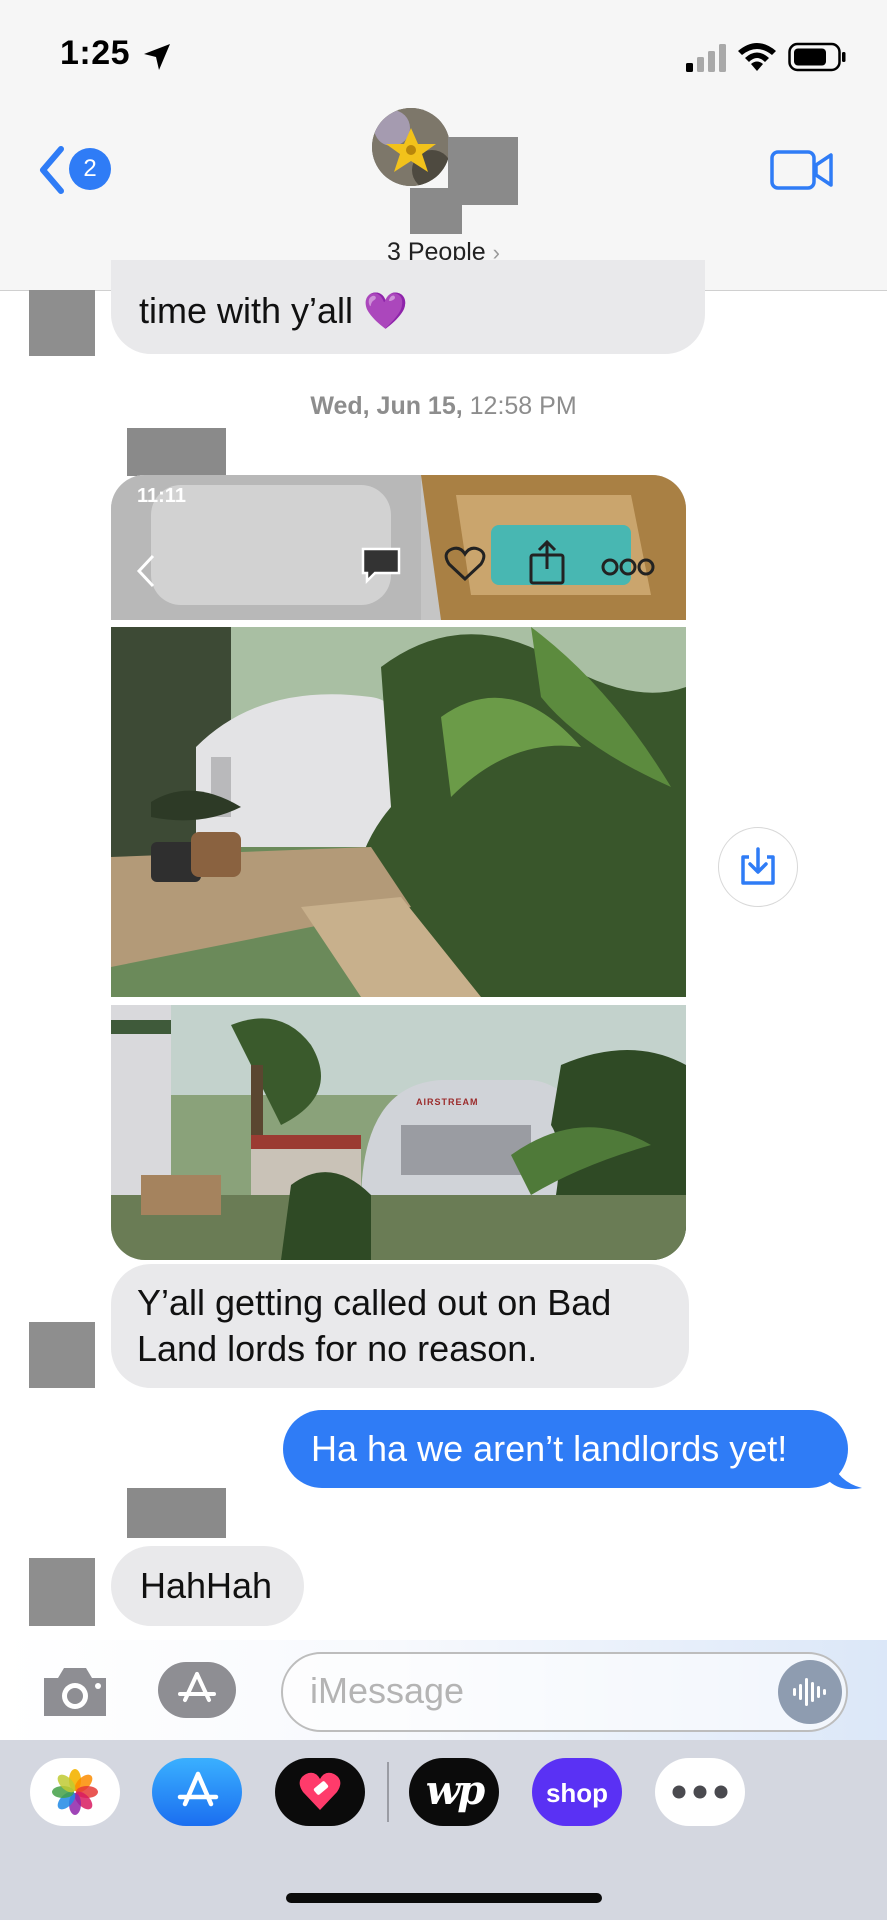 The width and height of the screenshot is (887, 1920). I want to click on save-photo-button, so click(758, 867).